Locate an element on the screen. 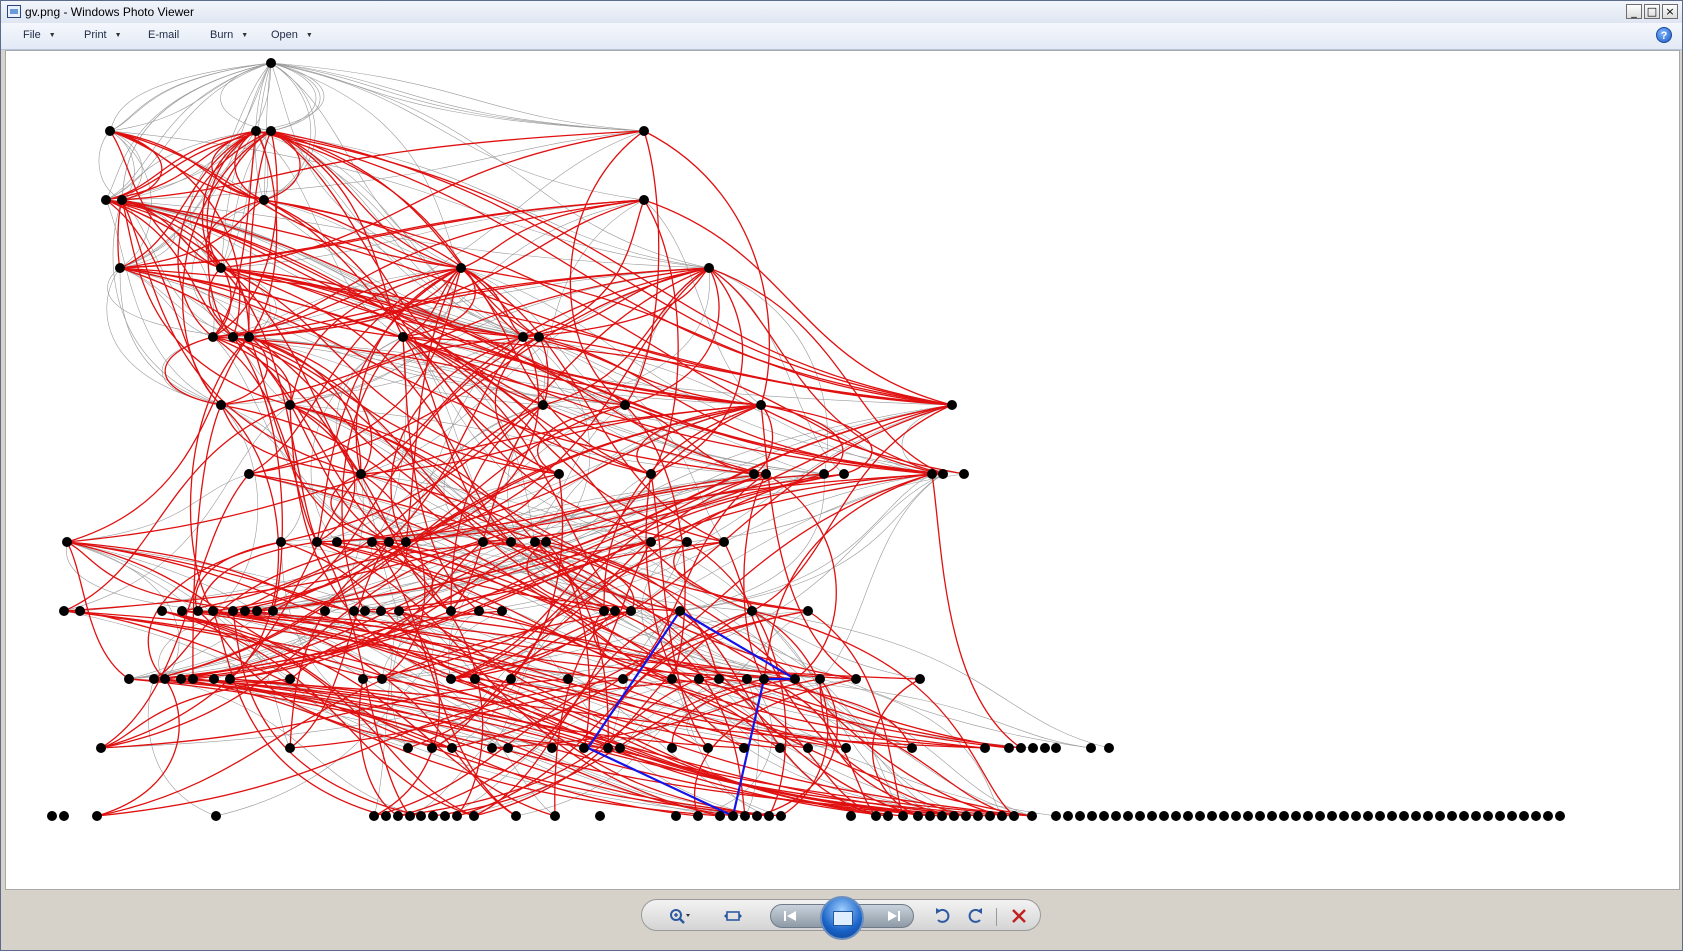 This screenshot has height=951, width=1683. delete-icon is located at coordinates (1019, 916).